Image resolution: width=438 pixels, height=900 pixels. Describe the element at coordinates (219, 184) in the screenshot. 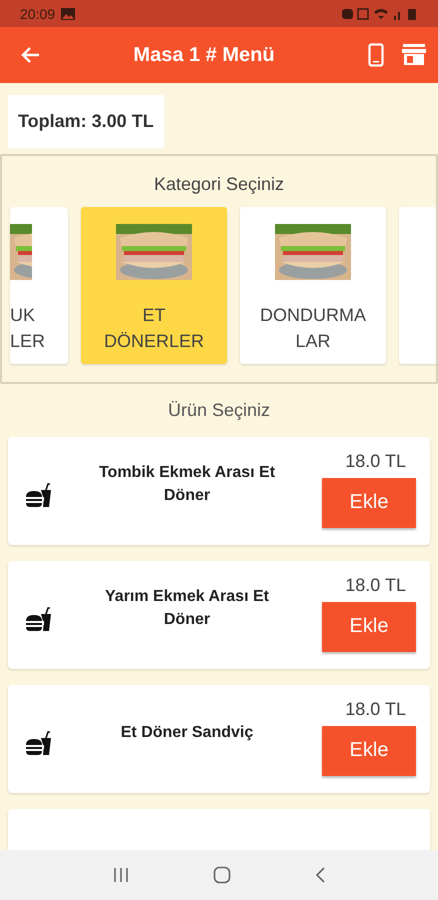

I see `category-heading: Kategori Seçiniz` at that location.